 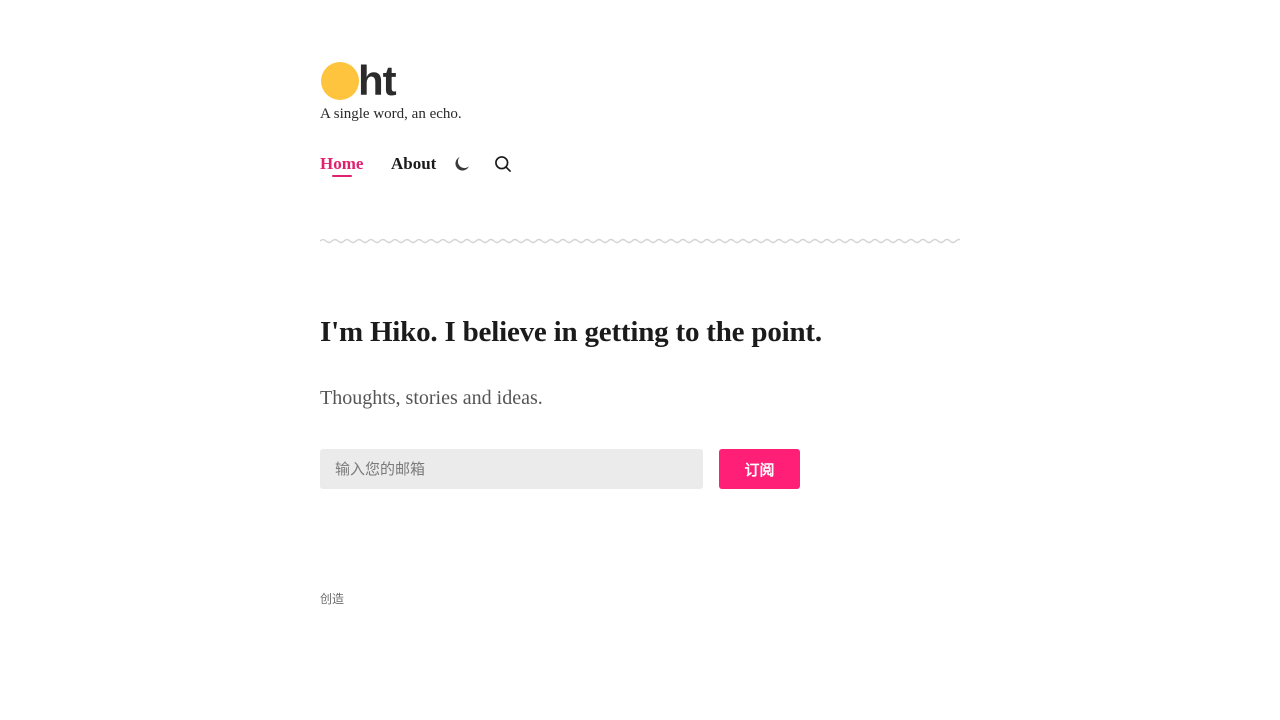 I want to click on main-nav: Home About, so click(x=640, y=165).